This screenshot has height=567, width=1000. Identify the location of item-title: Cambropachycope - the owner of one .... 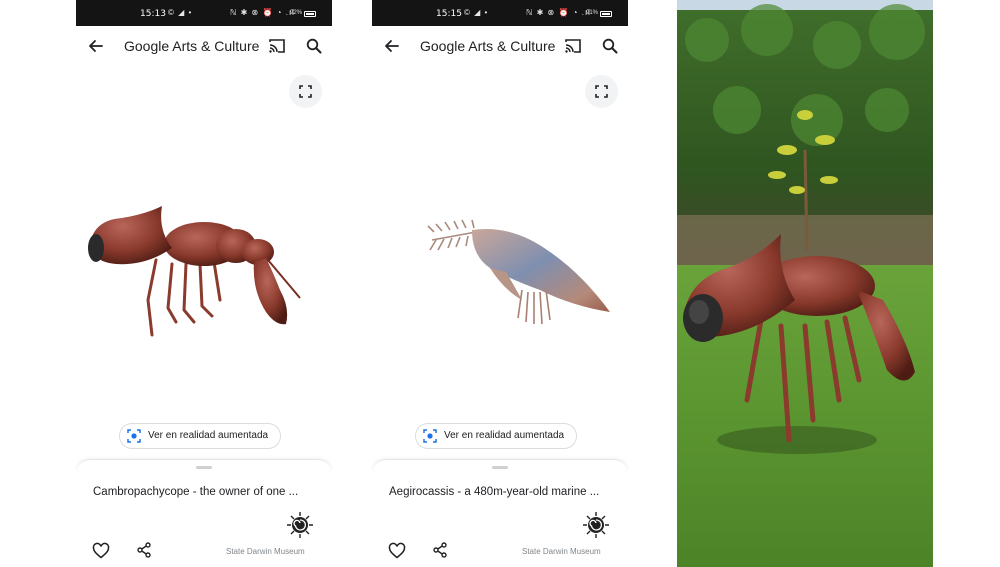
(206, 492).